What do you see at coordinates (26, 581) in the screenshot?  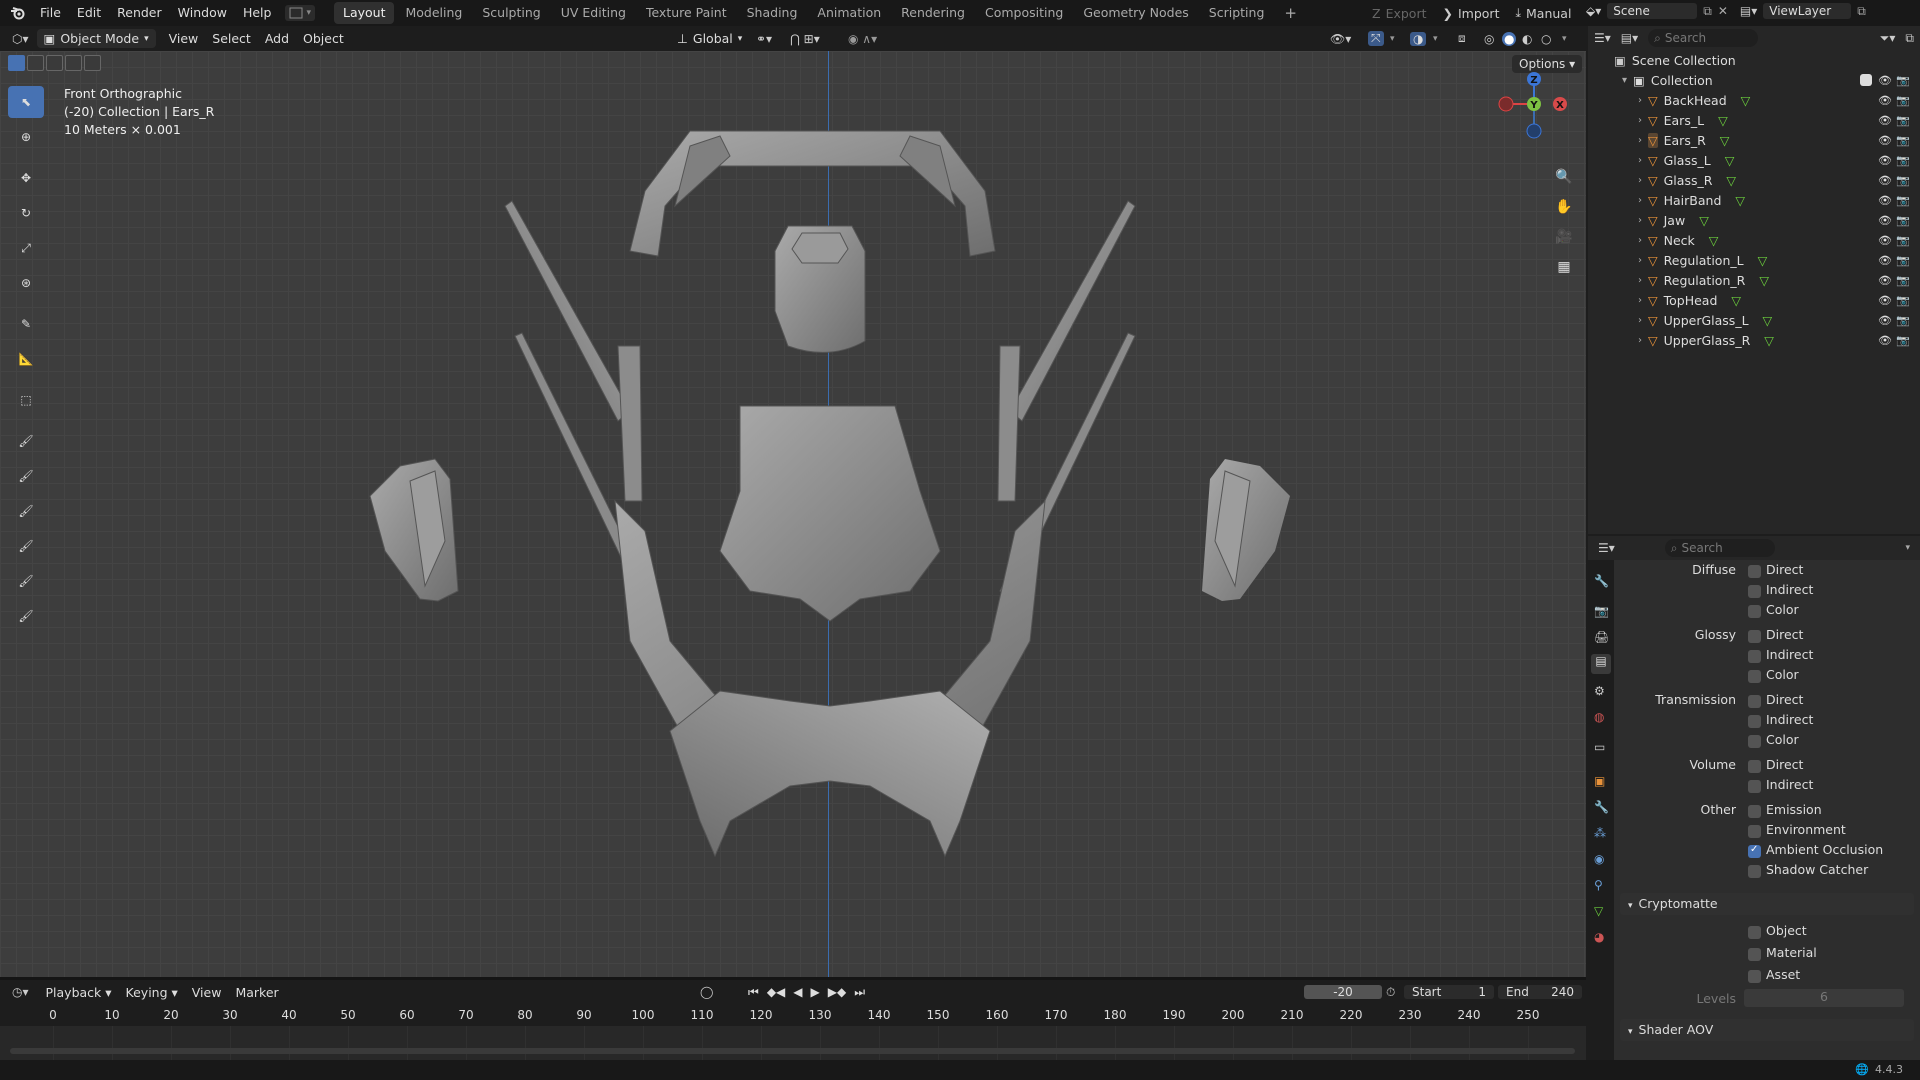 I see `knife-tool-5: 🖌` at bounding box center [26, 581].